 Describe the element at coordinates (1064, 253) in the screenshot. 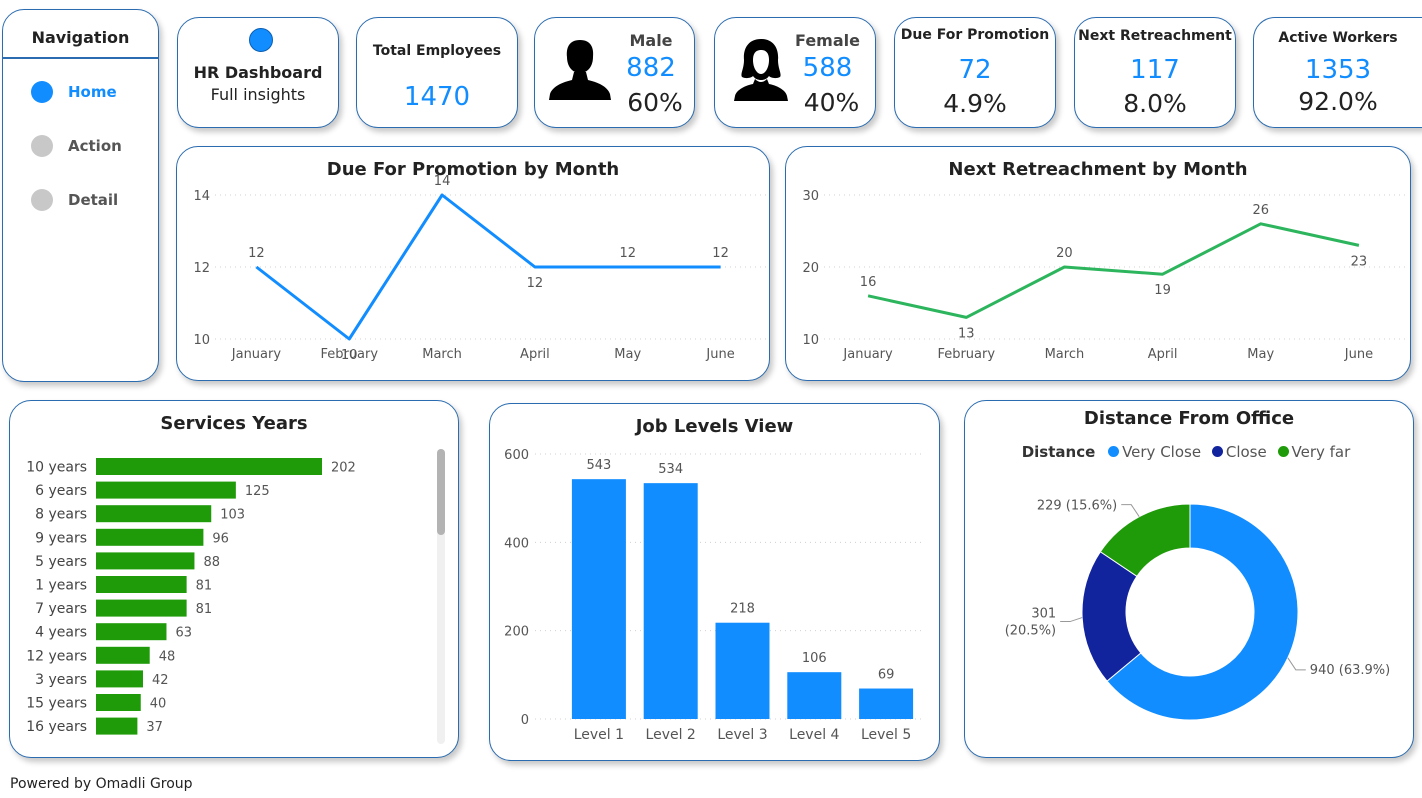

I see `data-label: 20` at that location.